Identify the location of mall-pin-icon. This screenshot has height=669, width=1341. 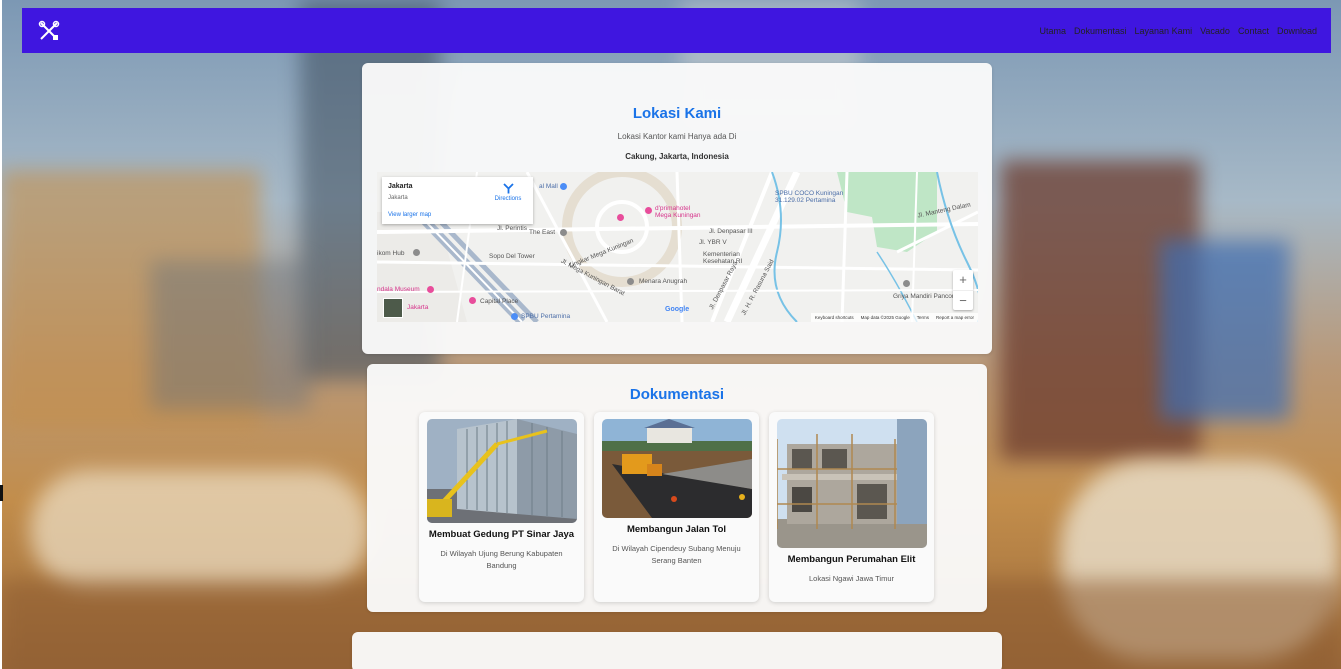
(563, 186).